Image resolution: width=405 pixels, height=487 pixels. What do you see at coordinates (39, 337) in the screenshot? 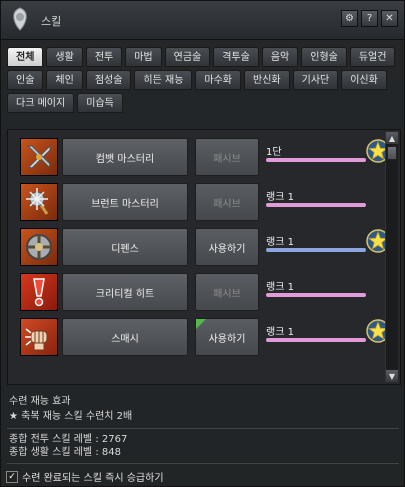
I see `smash-fist-icon` at bounding box center [39, 337].